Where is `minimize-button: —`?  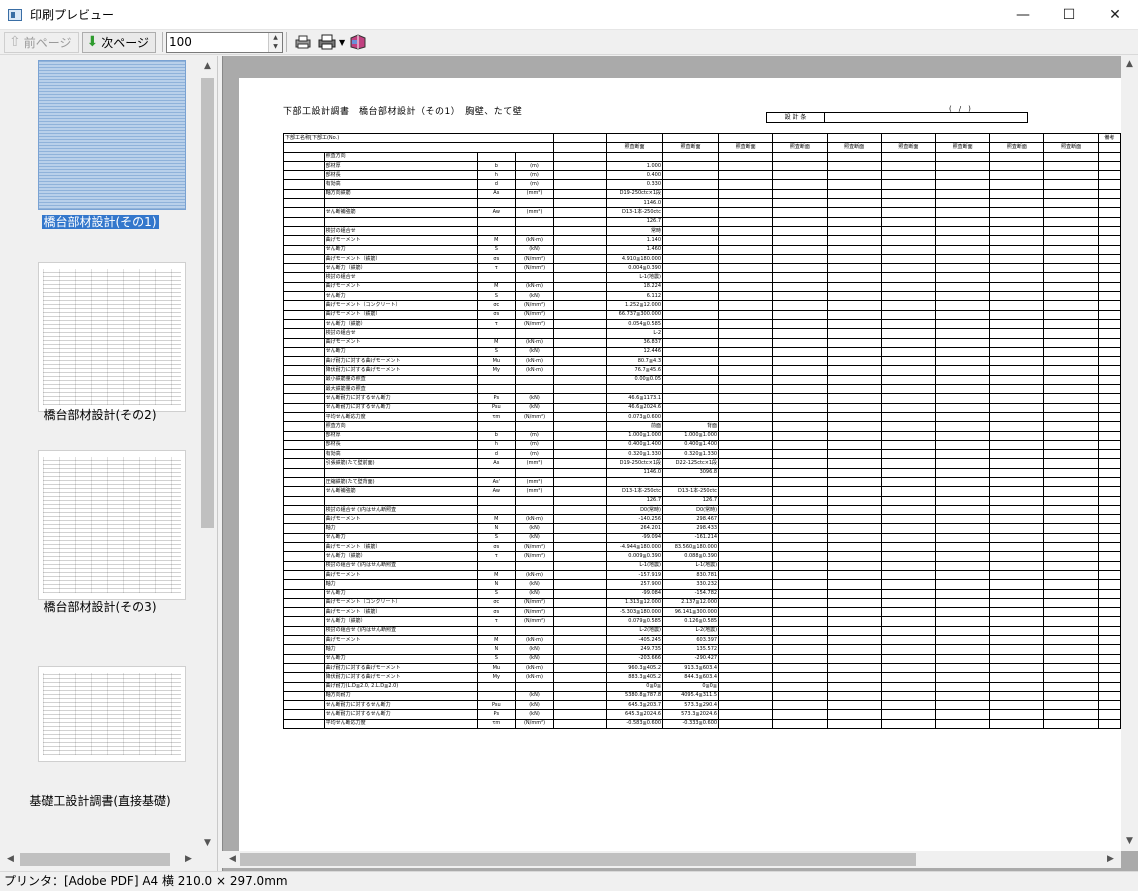 minimize-button: — is located at coordinates (1023, 15).